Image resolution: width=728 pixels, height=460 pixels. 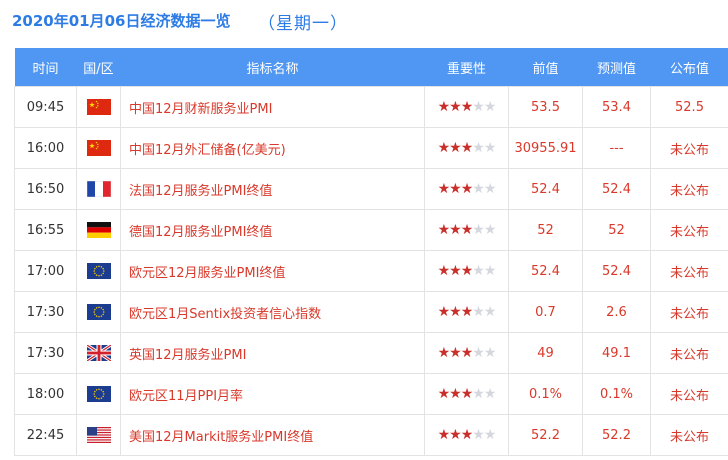 I want to click on us-flag-icon, so click(x=98, y=435).